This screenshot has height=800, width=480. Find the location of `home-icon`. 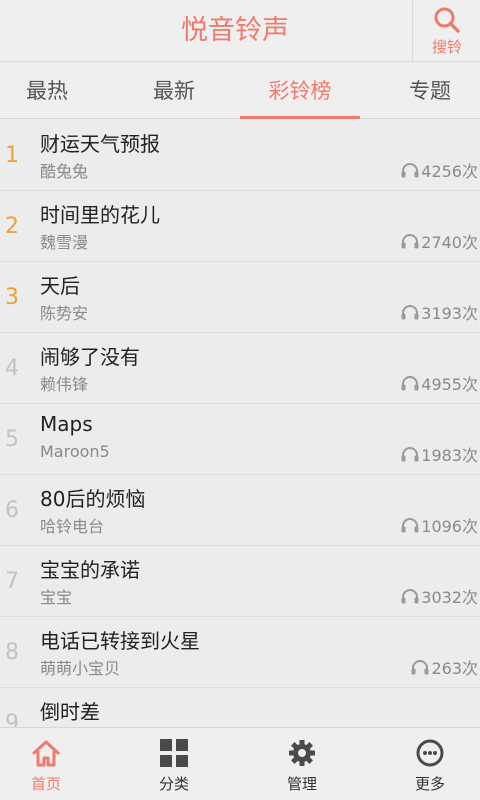

home-icon is located at coordinates (46, 753).